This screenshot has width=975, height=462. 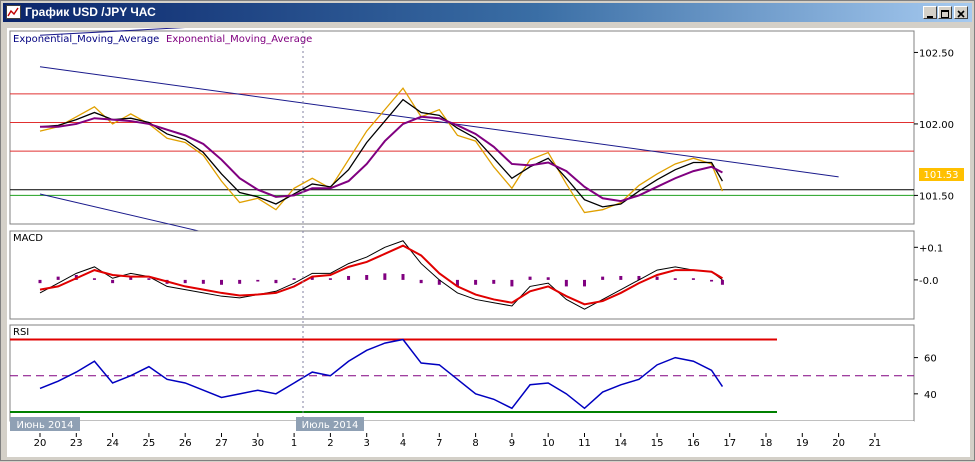 I want to click on ema-legend-2: Exponential_Moving_Average, so click(x=239, y=39).